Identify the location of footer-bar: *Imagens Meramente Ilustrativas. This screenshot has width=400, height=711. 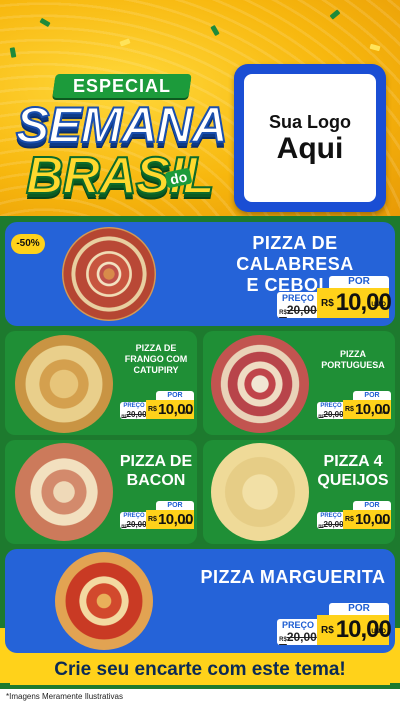
(200, 700).